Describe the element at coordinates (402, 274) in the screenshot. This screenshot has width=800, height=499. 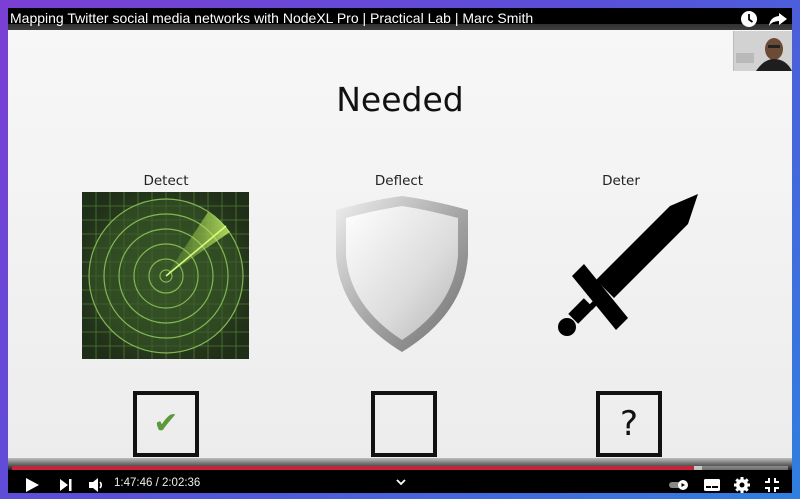
I see `shield-image` at that location.